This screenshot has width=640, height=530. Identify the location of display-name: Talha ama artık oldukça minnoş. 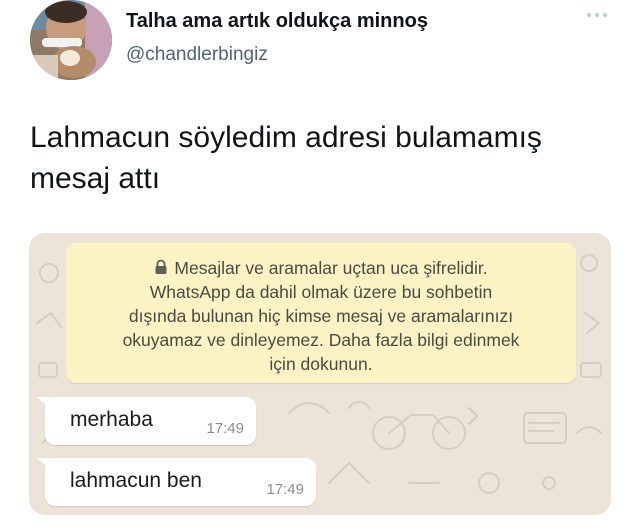
(277, 21).